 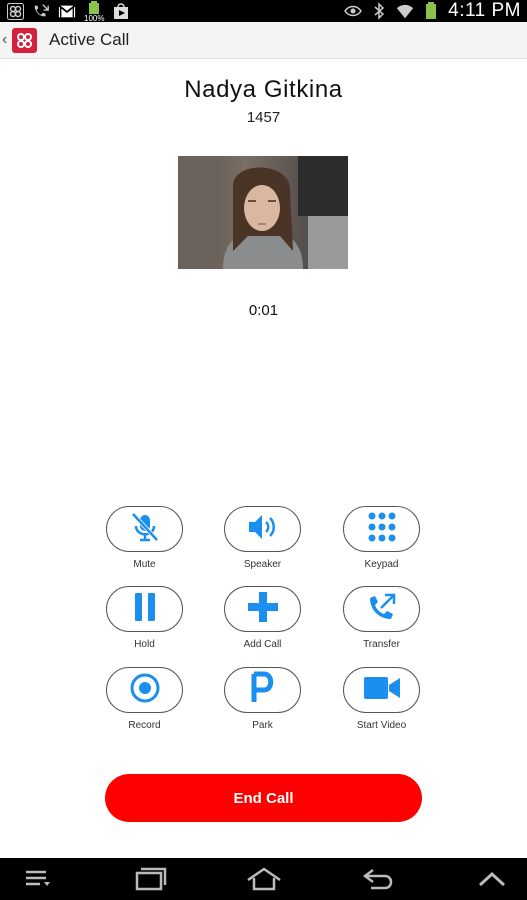 I want to click on transfer-label: Transfer, so click(x=381, y=644).